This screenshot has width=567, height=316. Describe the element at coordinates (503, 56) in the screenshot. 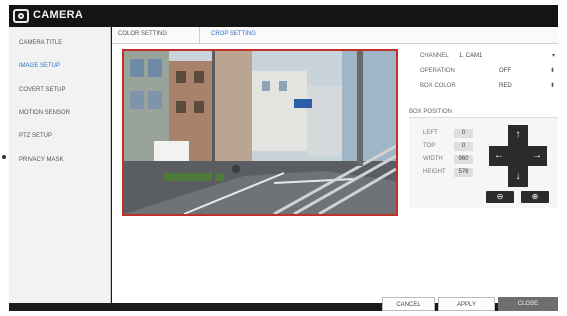

I see `channel-select: 1. CAM1 ▾` at that location.